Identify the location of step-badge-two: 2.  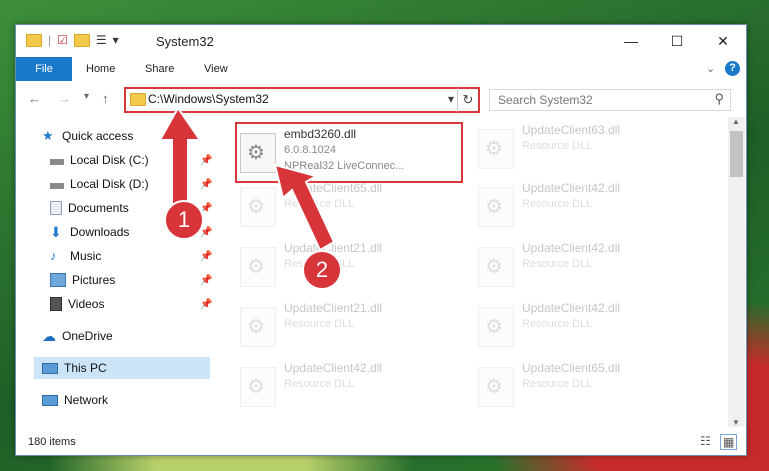
(322, 270).